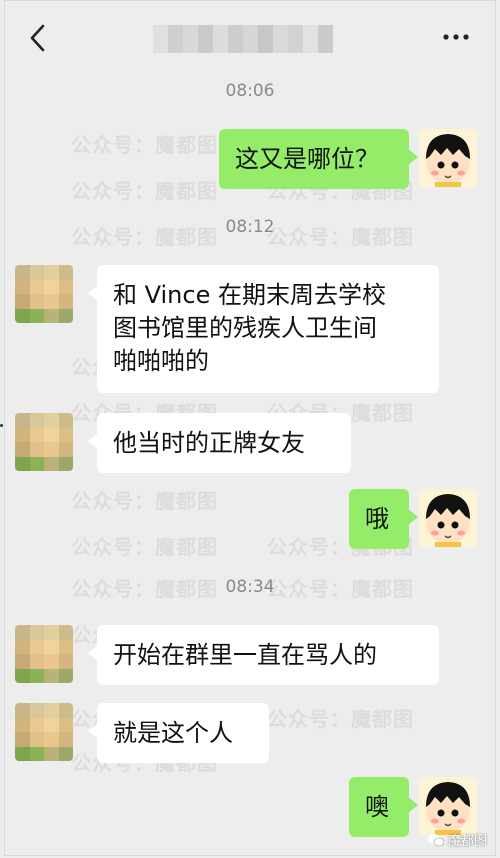 This screenshot has width=500, height=858. I want to click on contact-name-blurred, so click(243, 39).